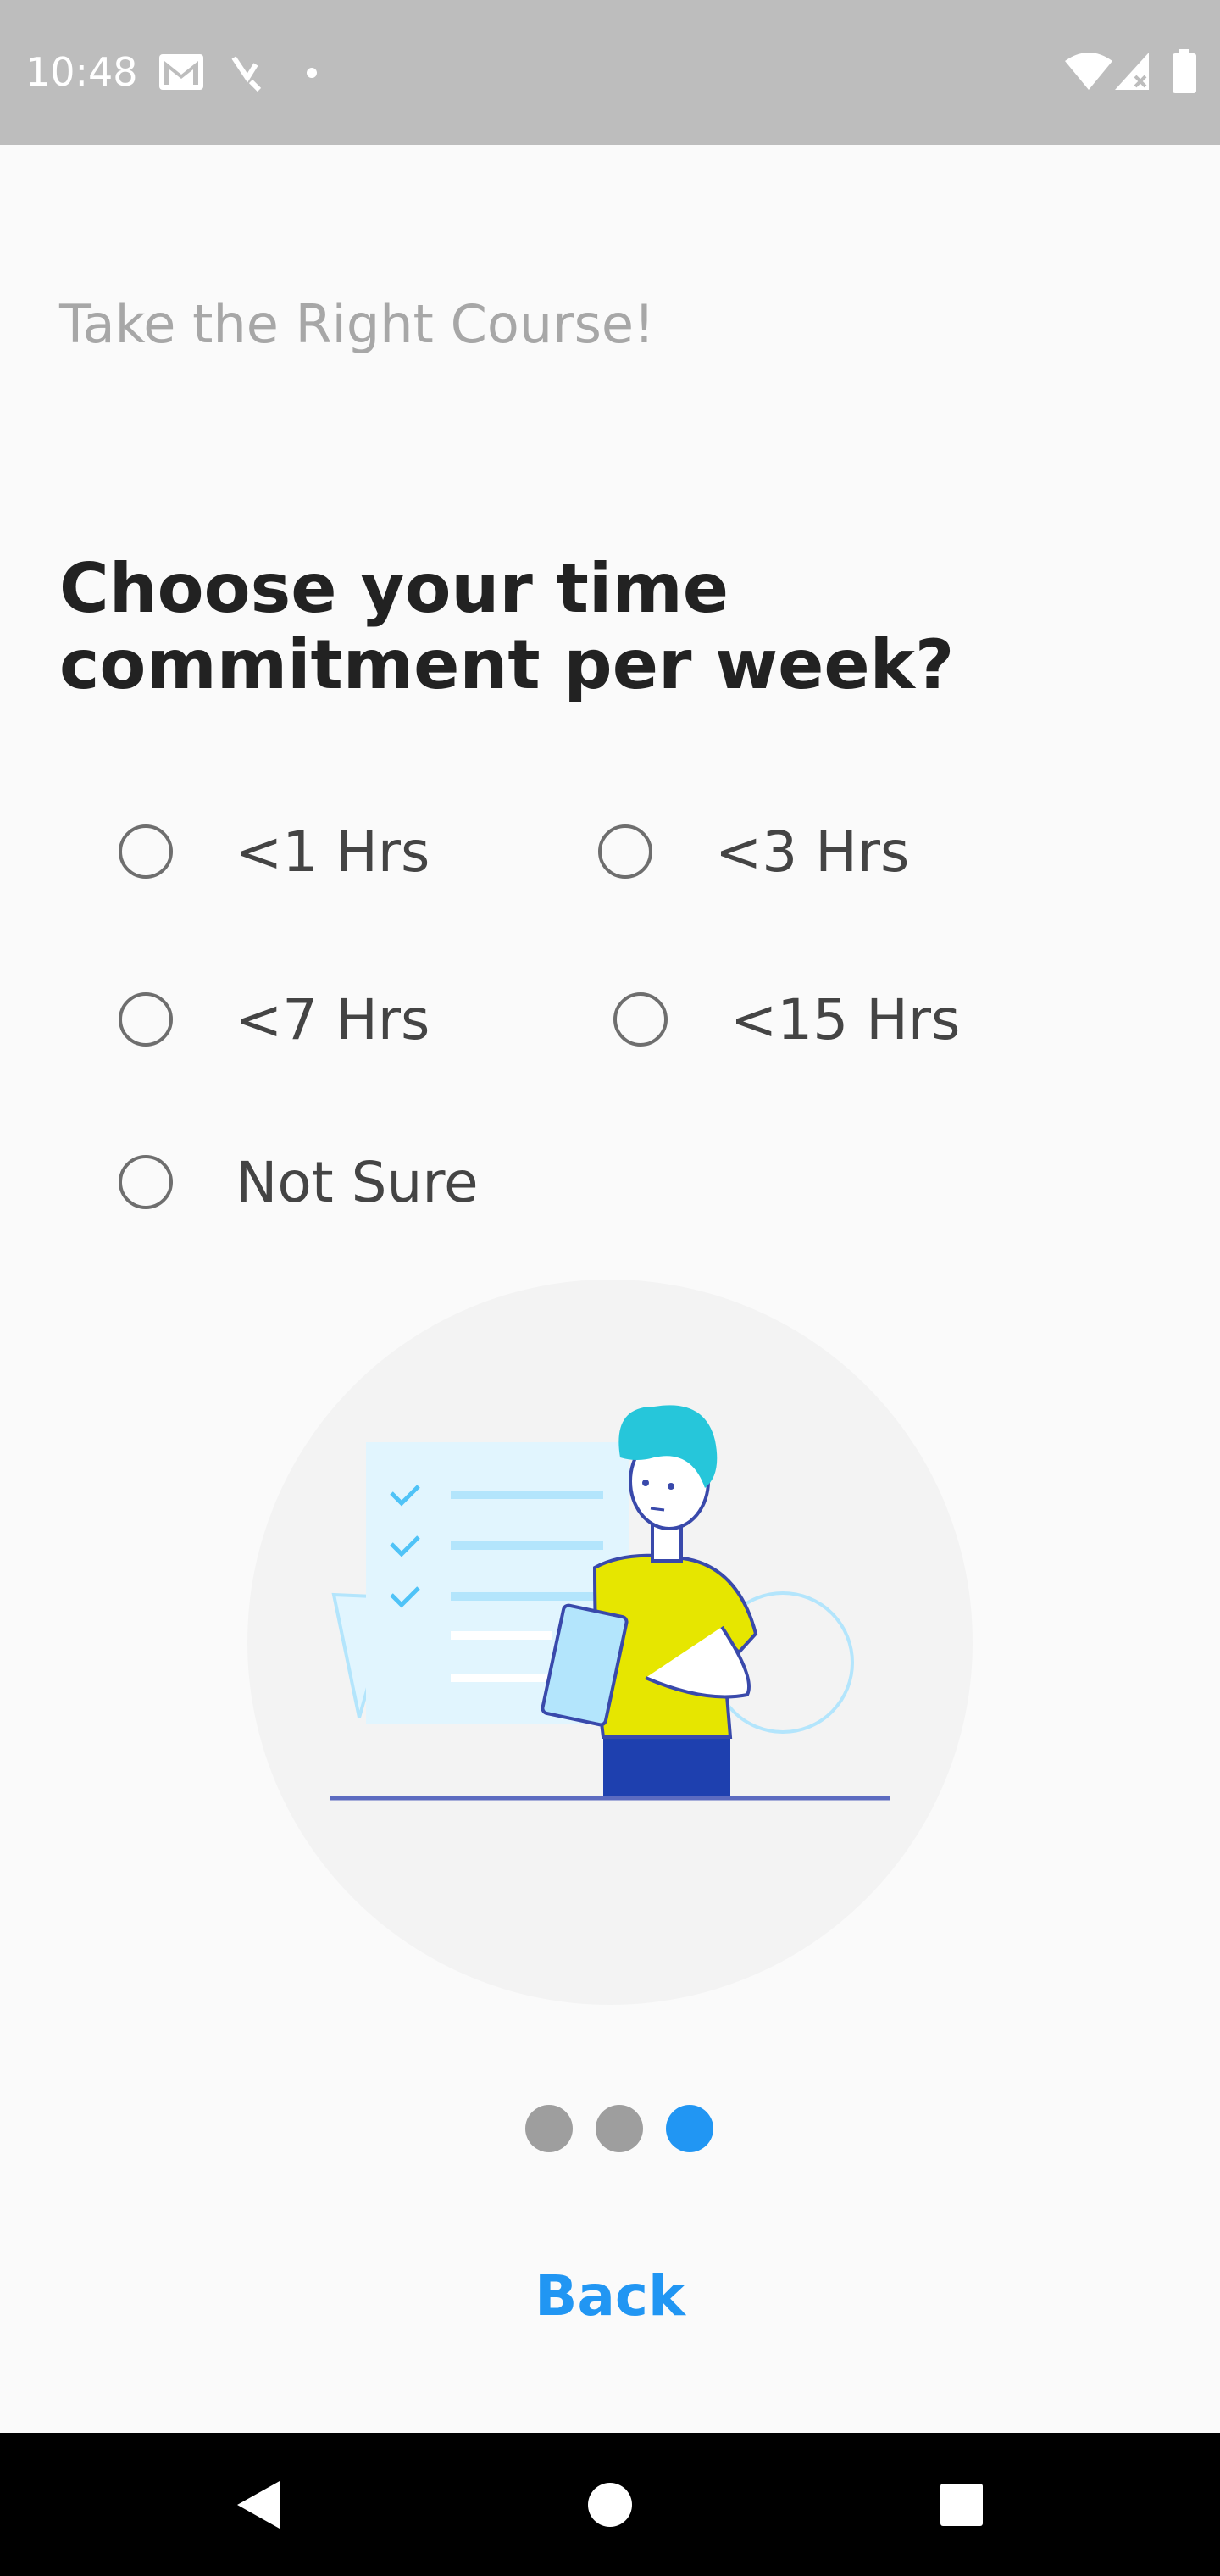 This screenshot has width=1220, height=2576. I want to click on page-indicator, so click(619, 2128).